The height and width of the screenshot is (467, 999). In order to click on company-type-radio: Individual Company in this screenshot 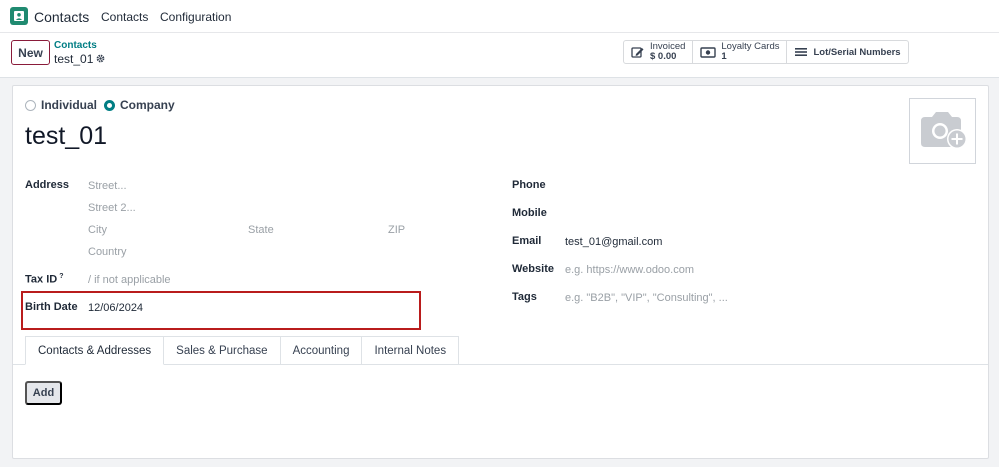, I will do `click(103, 105)`.